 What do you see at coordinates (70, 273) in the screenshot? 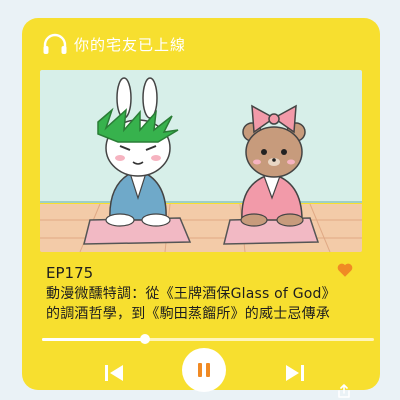
I see `episode-number: EP175` at bounding box center [70, 273].